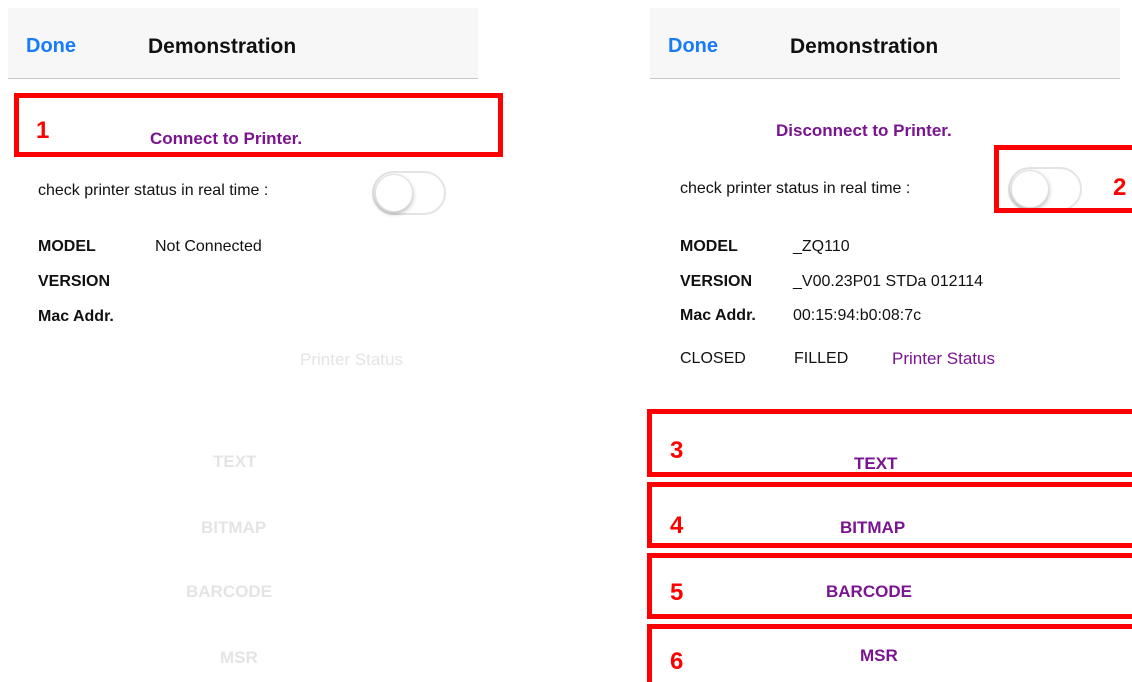 This screenshot has height=682, width=1132. Describe the element at coordinates (821, 358) in the screenshot. I see `paper-status: FILLED` at that location.